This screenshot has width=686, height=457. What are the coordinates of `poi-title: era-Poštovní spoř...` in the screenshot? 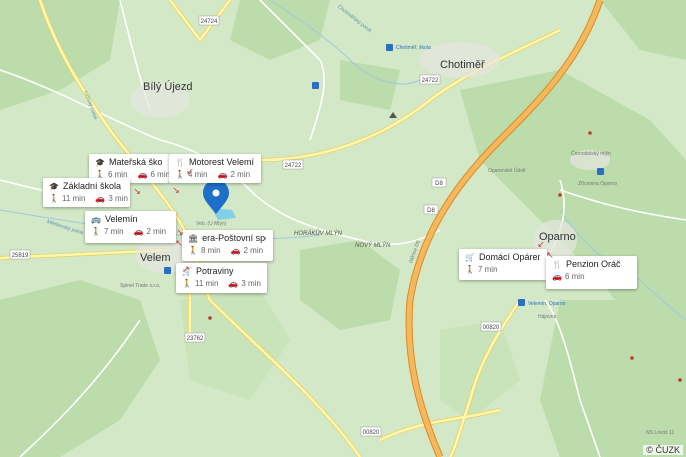 It's located at (234, 238).